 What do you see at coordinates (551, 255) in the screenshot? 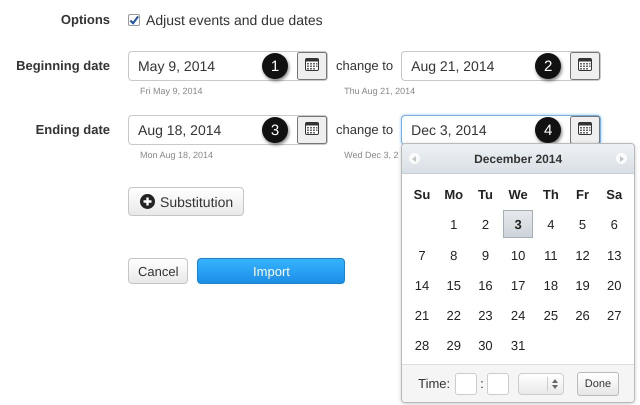
I see `day-cell: 11` at bounding box center [551, 255].